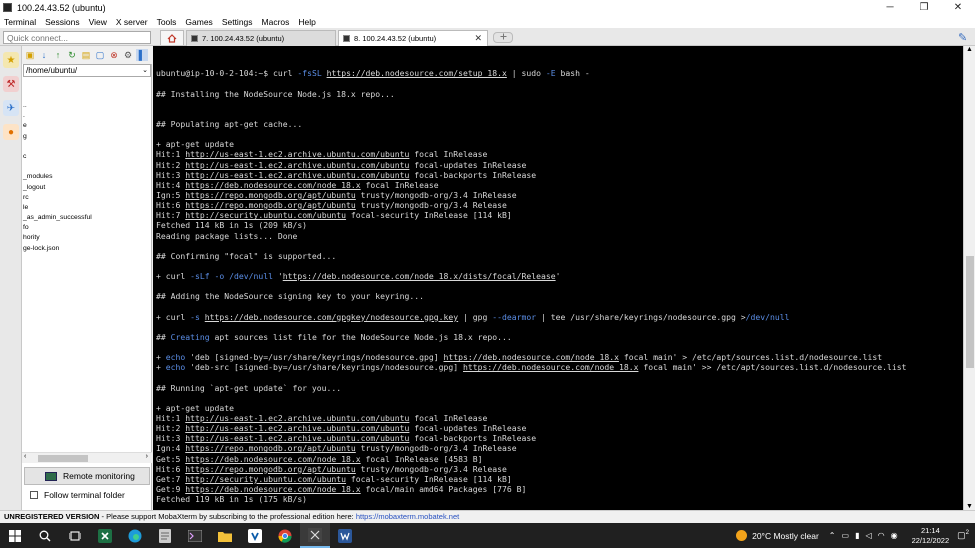  What do you see at coordinates (969, 506) in the screenshot?
I see `scroll-down-icon: ▼` at bounding box center [969, 506].